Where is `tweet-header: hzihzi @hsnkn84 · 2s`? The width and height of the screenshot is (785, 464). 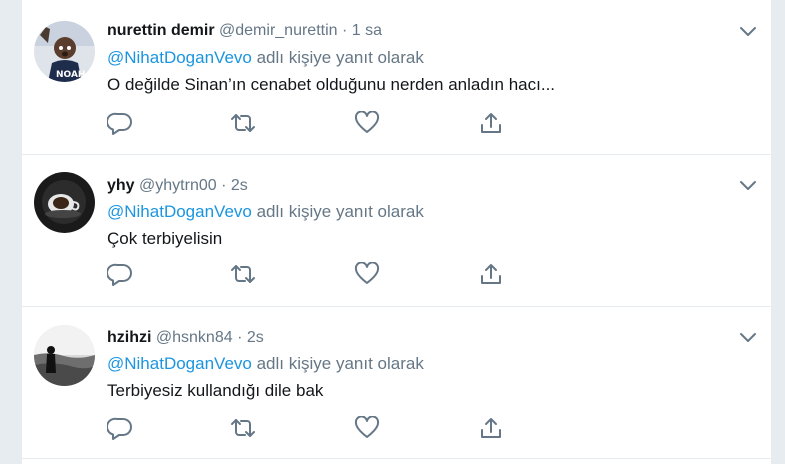
tweet-header: hzihzi @hsnkn84 · 2s is located at coordinates (185, 338).